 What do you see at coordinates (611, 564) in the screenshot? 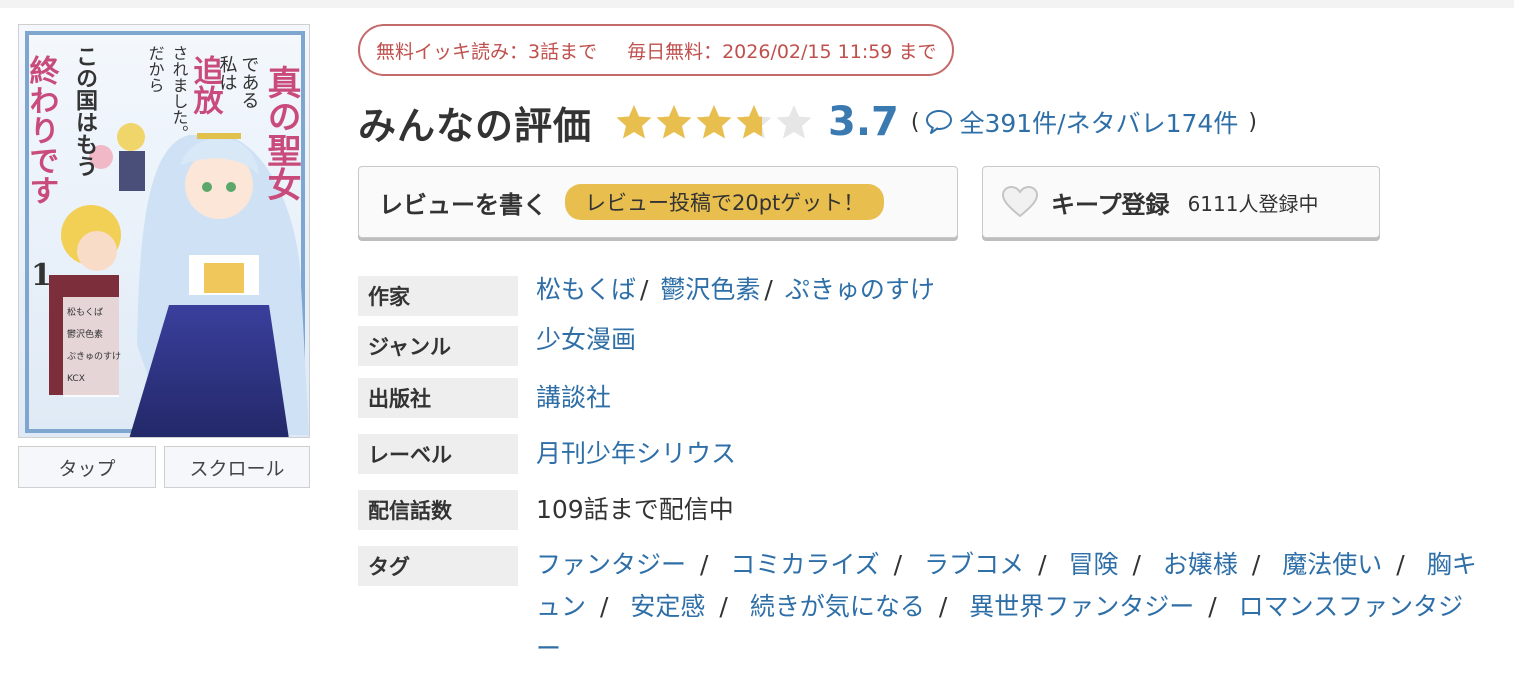
I see `tag-link: ファンタジー` at bounding box center [611, 564].